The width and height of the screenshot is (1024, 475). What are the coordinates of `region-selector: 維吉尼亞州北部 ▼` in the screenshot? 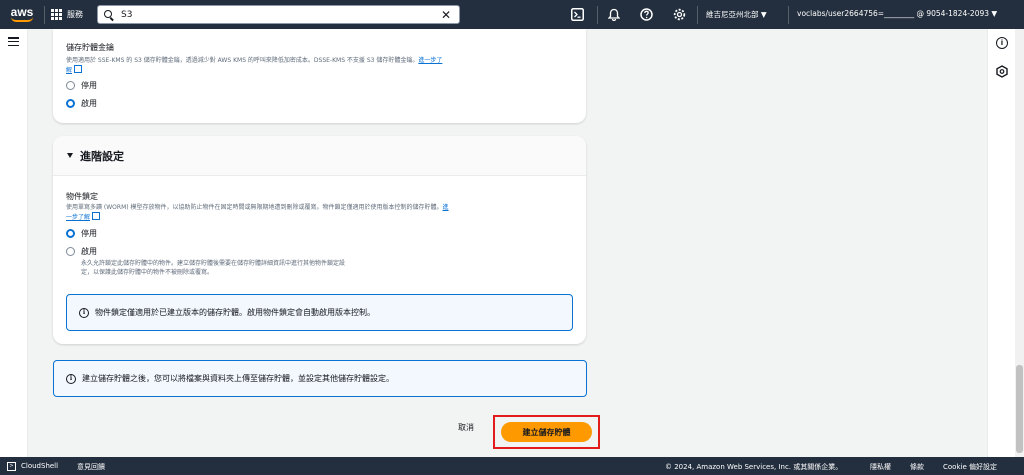 It's located at (736, 14).